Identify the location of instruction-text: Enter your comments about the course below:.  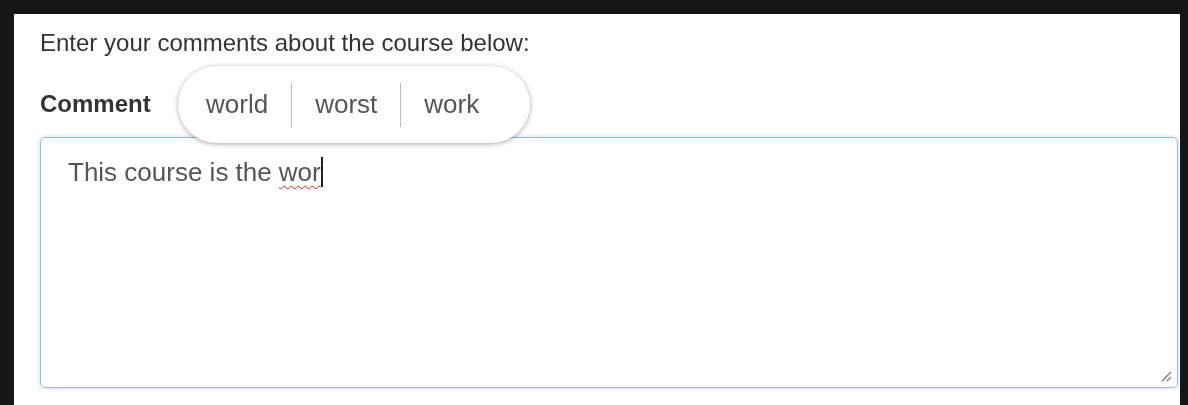
(285, 43).